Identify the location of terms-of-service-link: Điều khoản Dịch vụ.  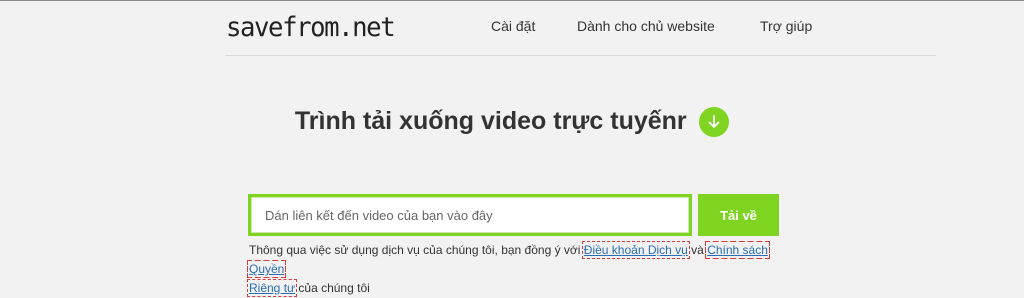
(635, 250).